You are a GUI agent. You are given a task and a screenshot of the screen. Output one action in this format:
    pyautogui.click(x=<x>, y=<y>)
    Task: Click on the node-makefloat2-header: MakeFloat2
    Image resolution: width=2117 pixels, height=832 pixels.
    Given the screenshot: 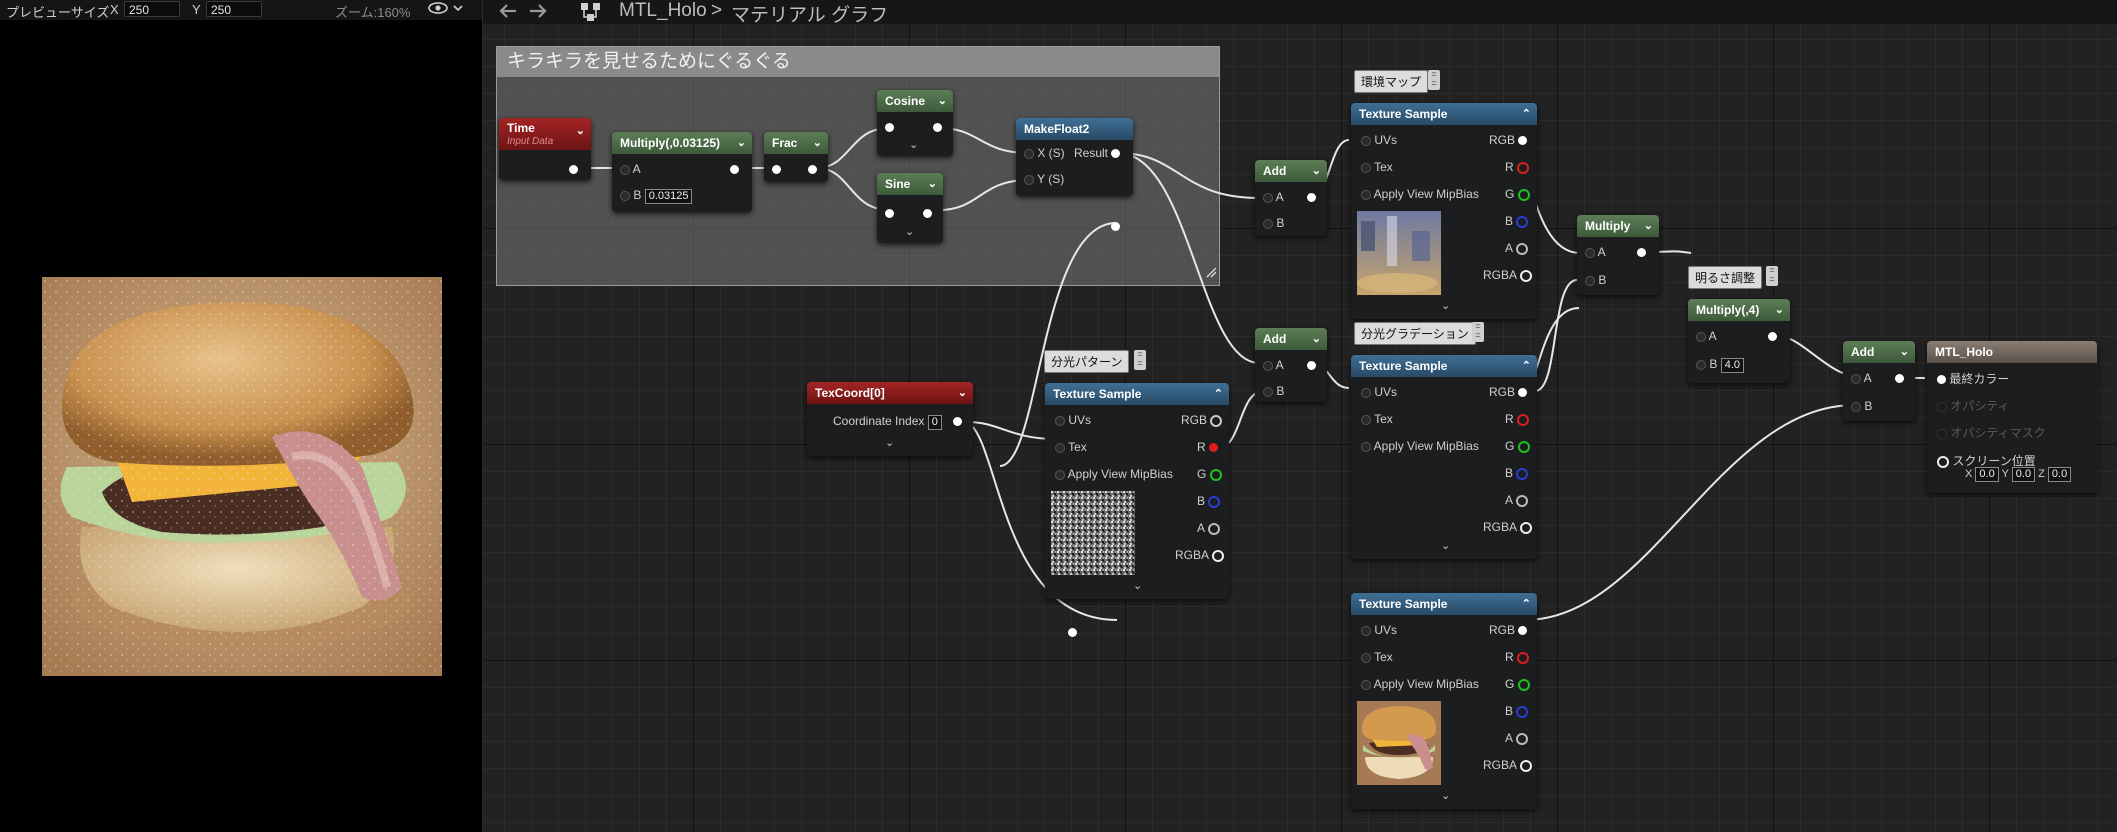 What is the action you would take?
    pyautogui.click(x=1074, y=129)
    